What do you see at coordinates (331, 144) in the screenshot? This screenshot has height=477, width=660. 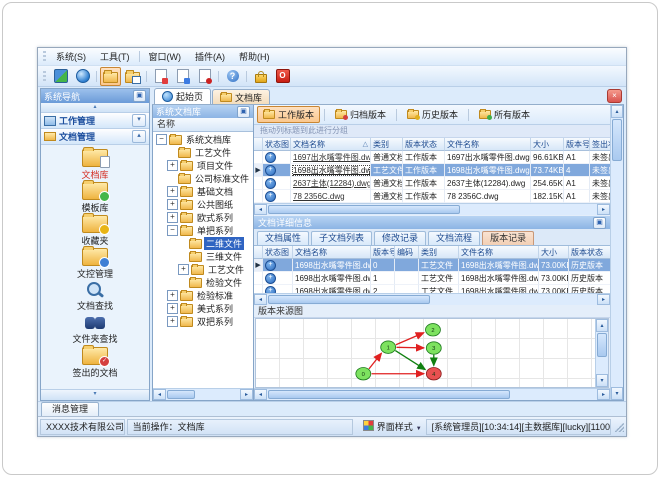 I see `column-header-文档名称: 文档名称 △` at bounding box center [331, 144].